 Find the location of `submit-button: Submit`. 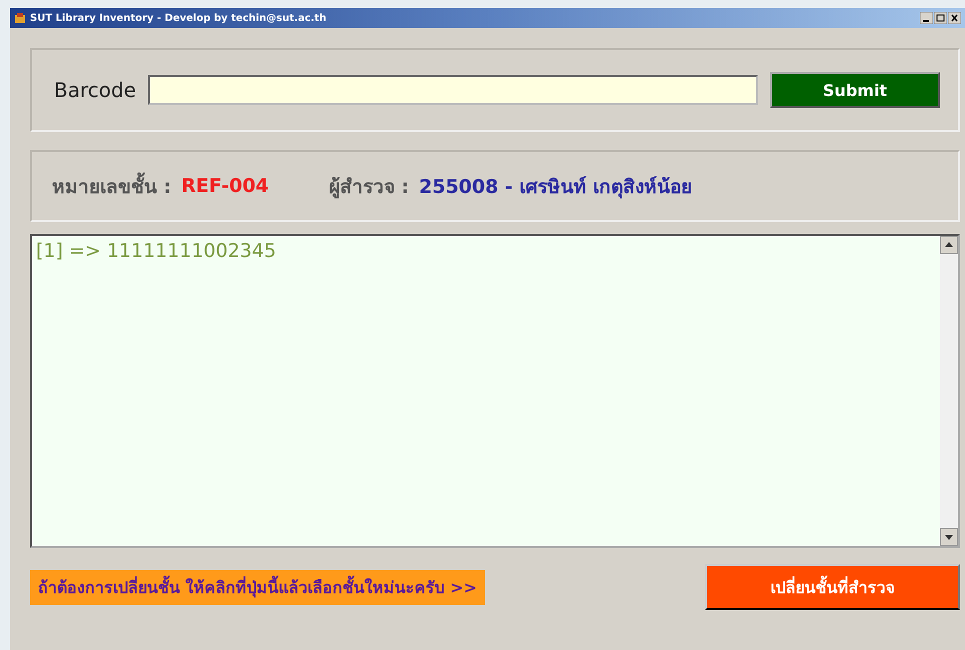

submit-button: Submit is located at coordinates (855, 90).